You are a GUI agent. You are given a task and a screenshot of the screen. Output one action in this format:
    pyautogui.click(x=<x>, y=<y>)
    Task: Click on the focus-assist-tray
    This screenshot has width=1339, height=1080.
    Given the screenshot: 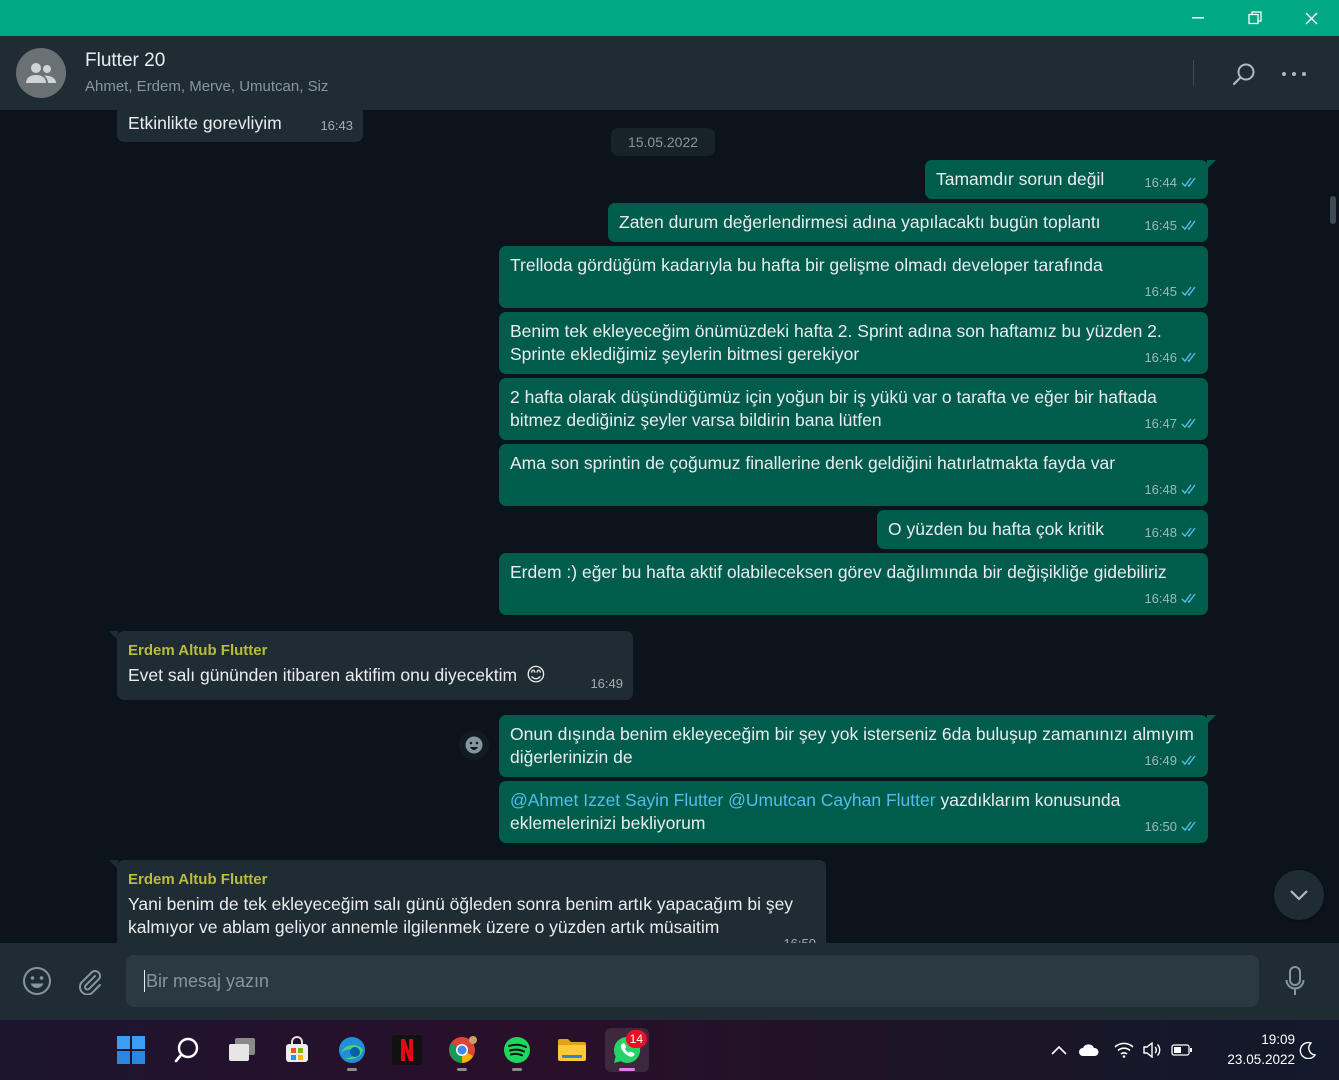 What is the action you would take?
    pyautogui.click(x=1308, y=1050)
    